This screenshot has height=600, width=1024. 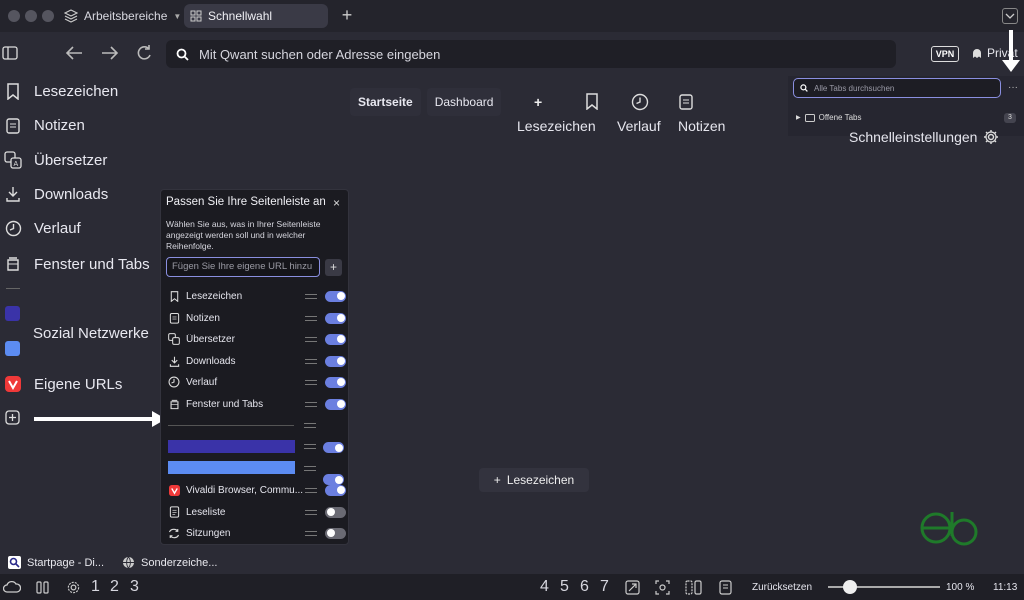 I want to click on workspace-number-2: 2, so click(x=114, y=587).